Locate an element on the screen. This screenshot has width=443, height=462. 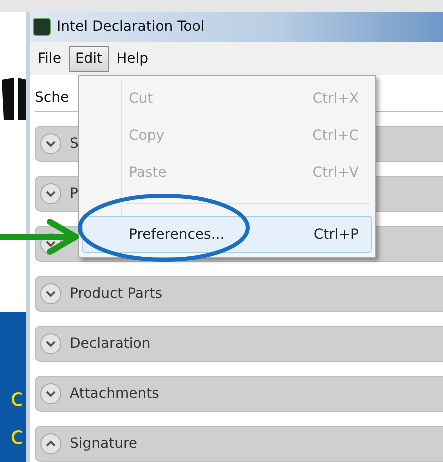
menu-bar-item: File is located at coordinates (50, 59).